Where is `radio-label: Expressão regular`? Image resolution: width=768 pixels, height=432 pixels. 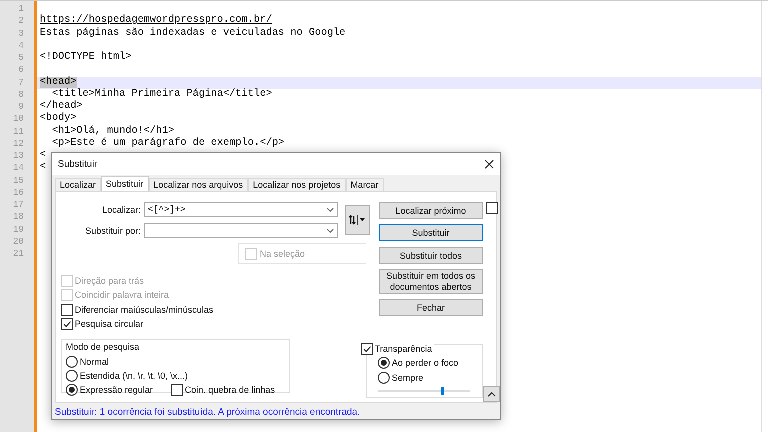
radio-label: Expressão regular is located at coordinates (117, 390).